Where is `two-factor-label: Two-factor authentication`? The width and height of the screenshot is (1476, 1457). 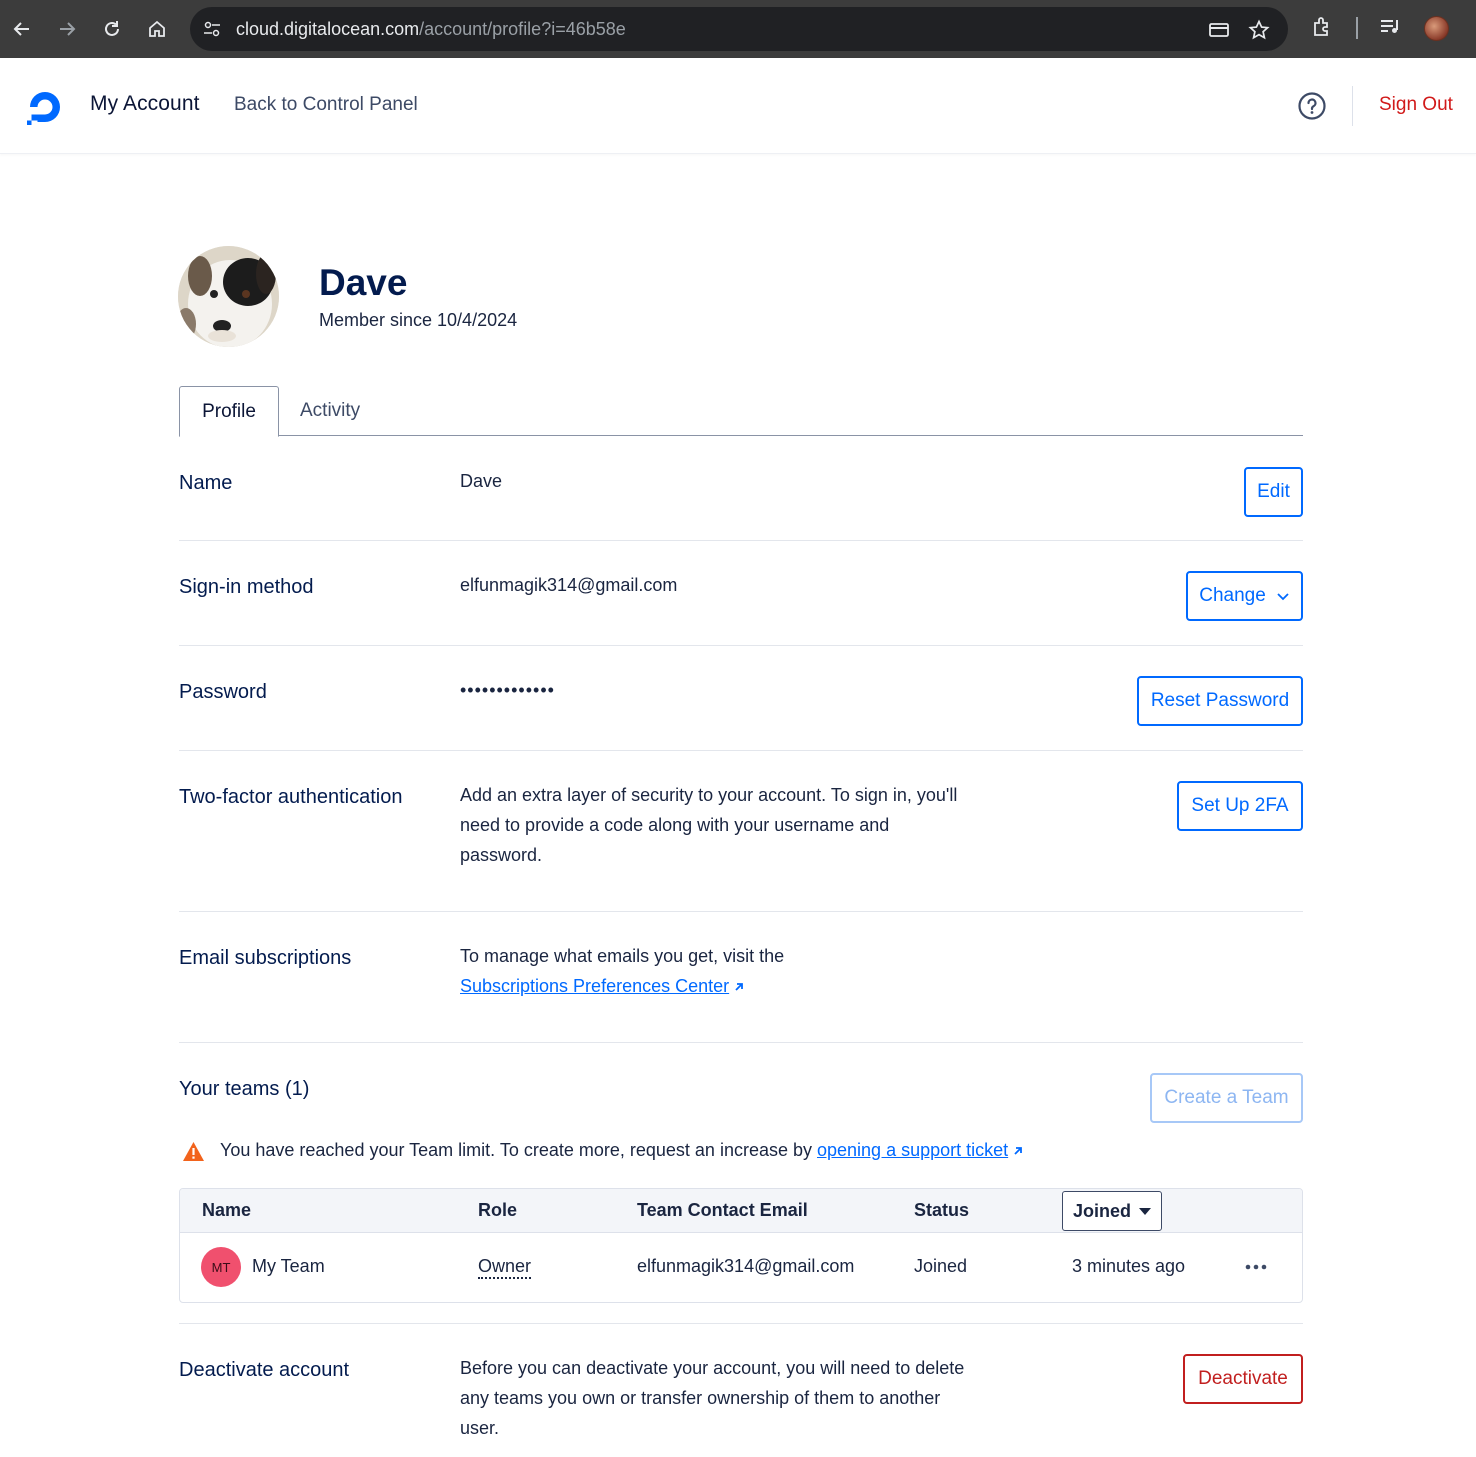 two-factor-label: Two-factor authentication is located at coordinates (291, 797).